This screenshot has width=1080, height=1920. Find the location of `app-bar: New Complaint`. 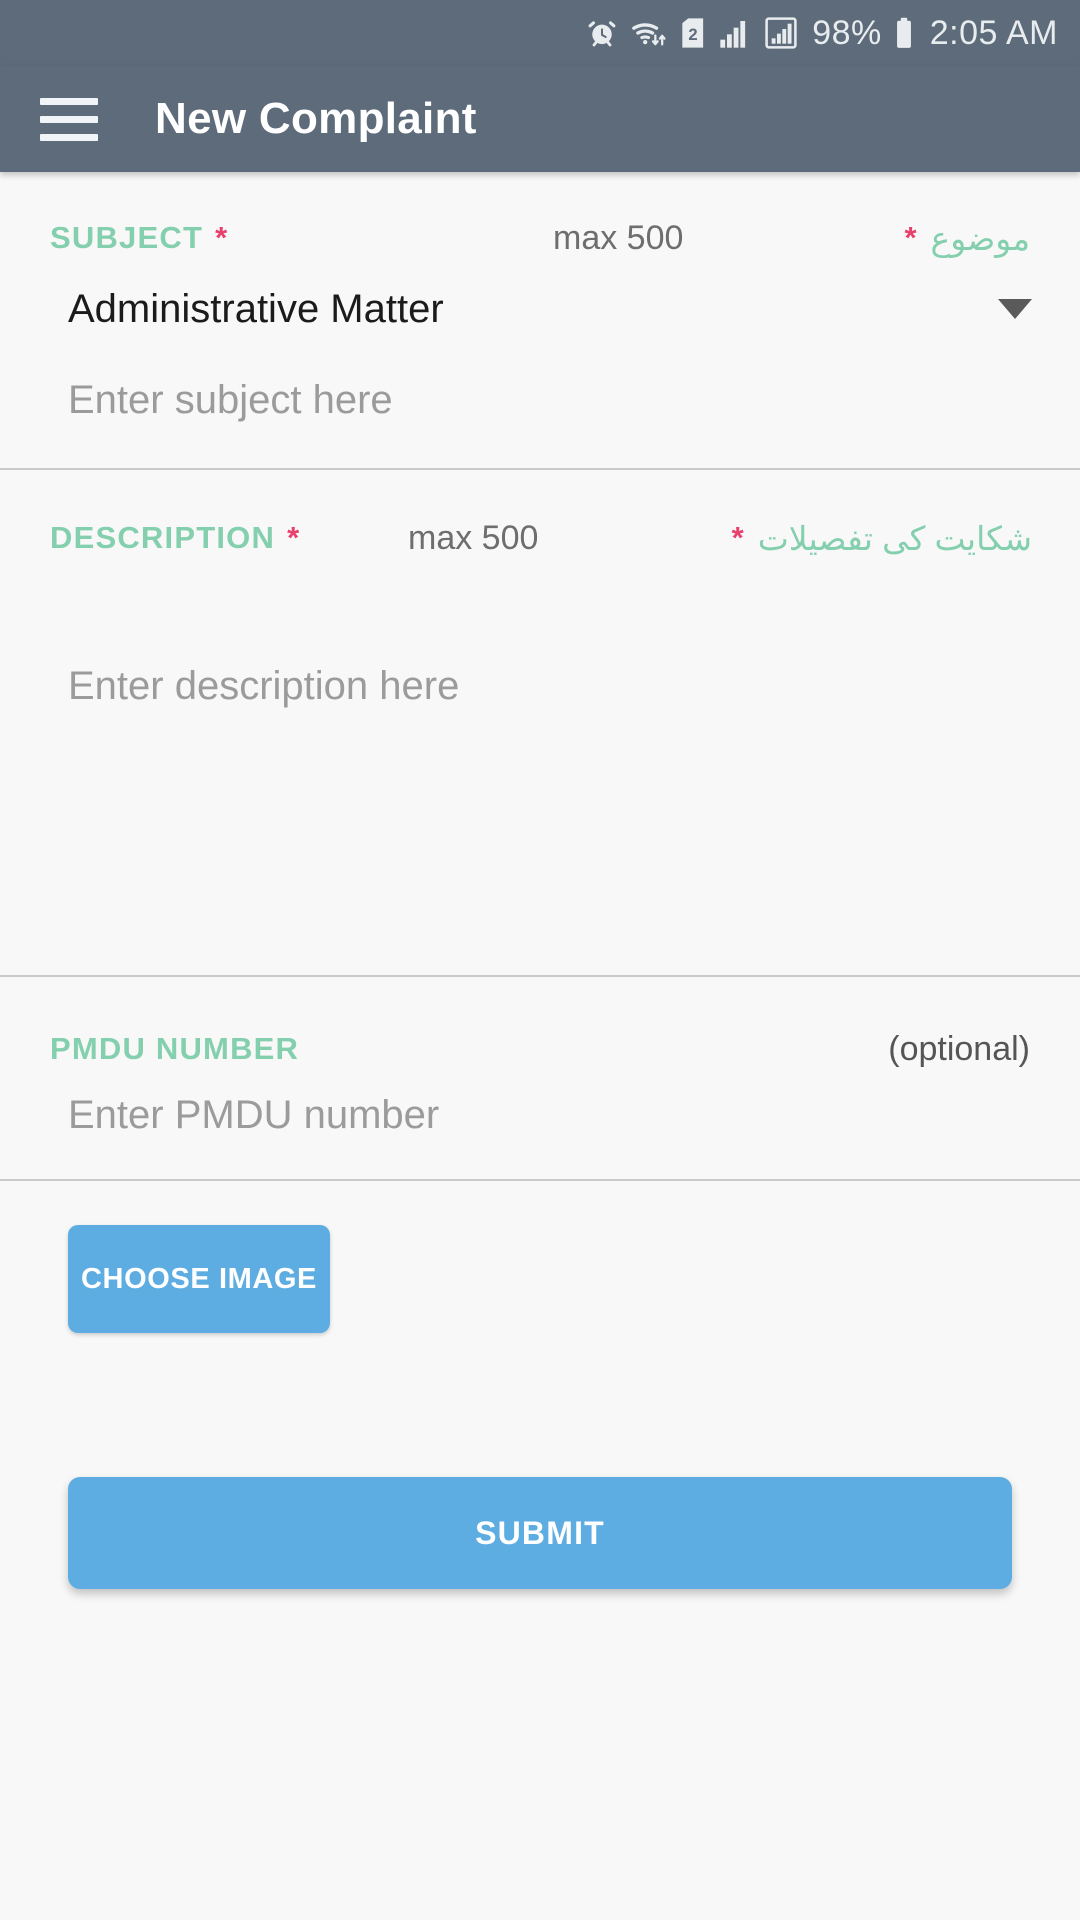

app-bar: New Complaint is located at coordinates (540, 119).